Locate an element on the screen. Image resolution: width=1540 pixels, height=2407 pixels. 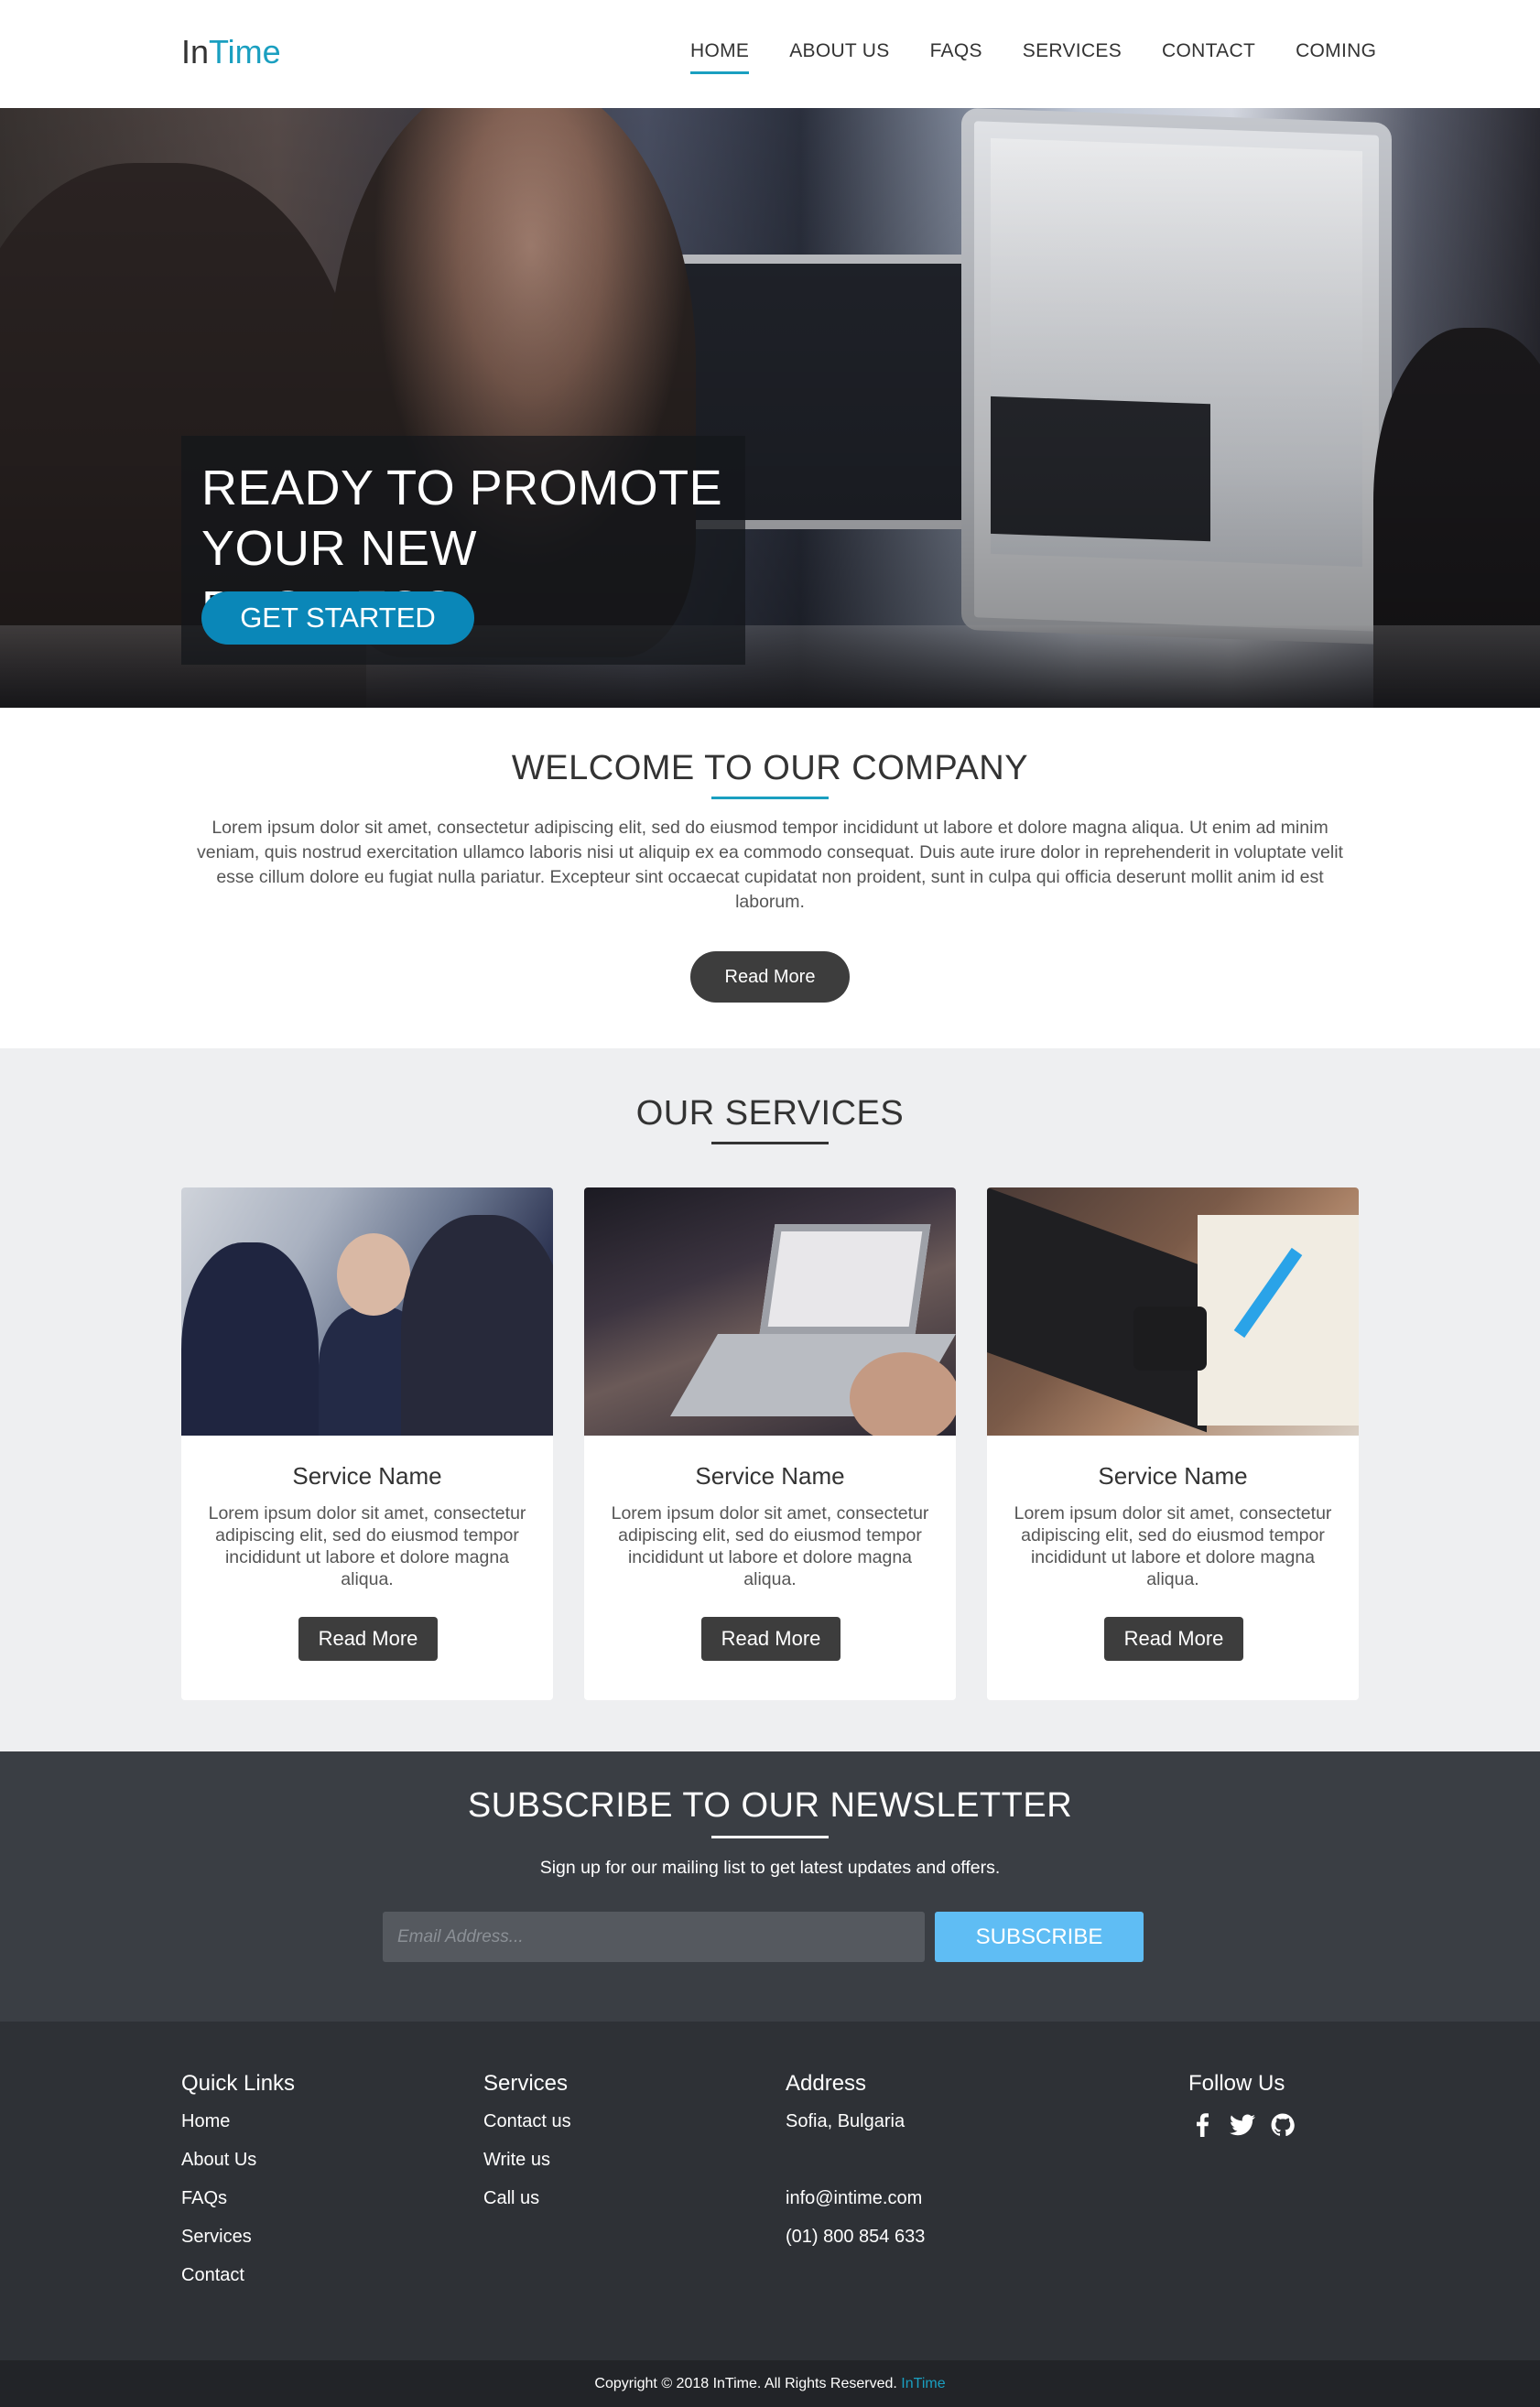
nav-item-faqs: FAQS is located at coordinates (956, 57).